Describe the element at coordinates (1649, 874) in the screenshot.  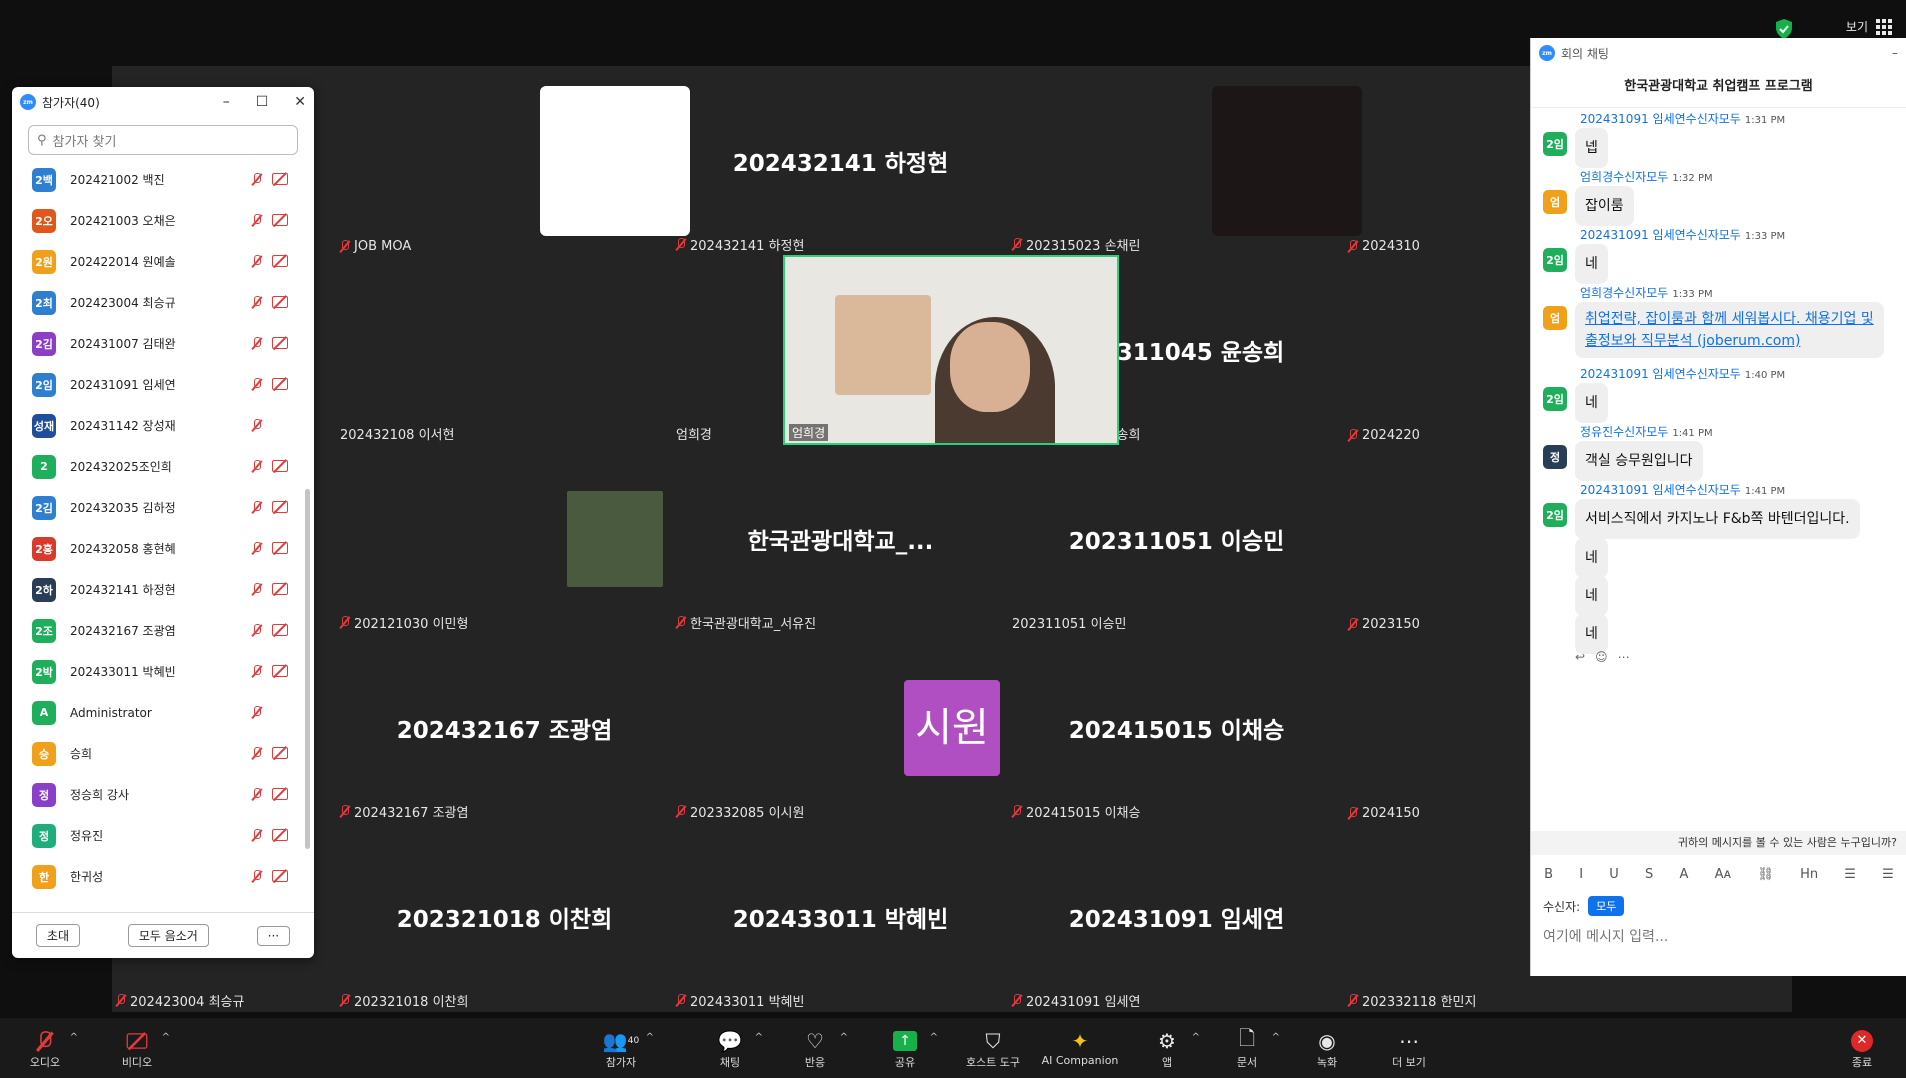
I see `format-option-icon: S` at that location.